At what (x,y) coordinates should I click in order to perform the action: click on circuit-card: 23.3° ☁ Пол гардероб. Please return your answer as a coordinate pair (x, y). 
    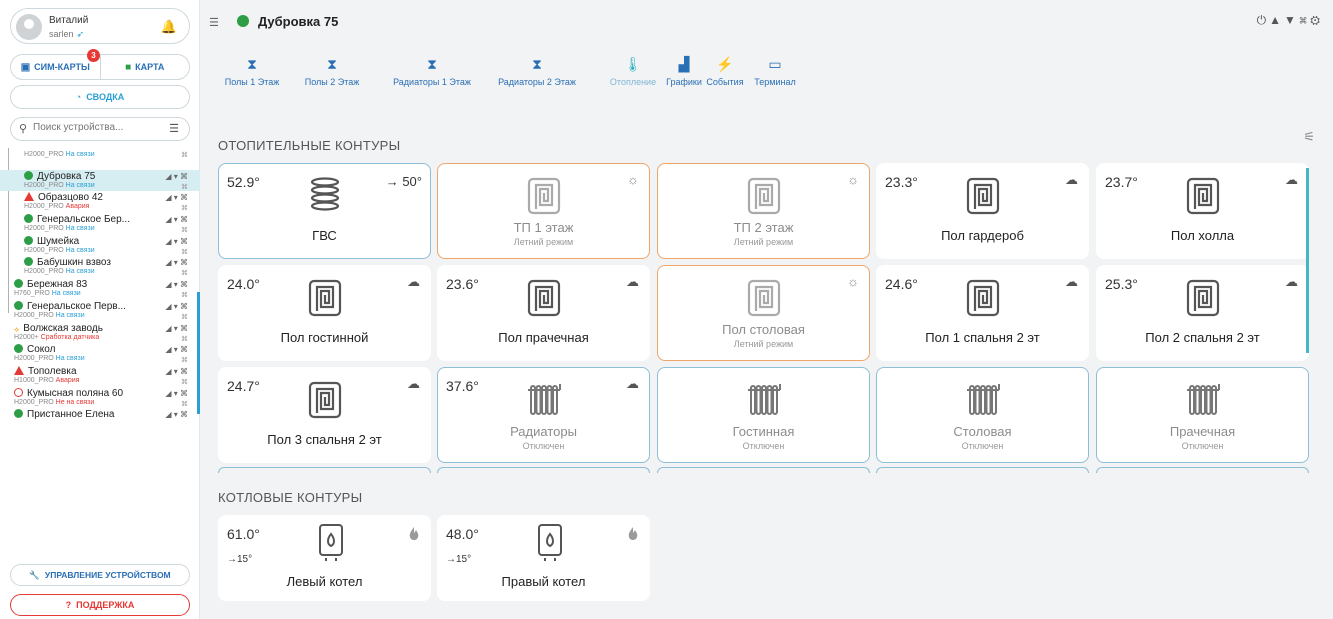
    Looking at the image, I should click on (982, 211).